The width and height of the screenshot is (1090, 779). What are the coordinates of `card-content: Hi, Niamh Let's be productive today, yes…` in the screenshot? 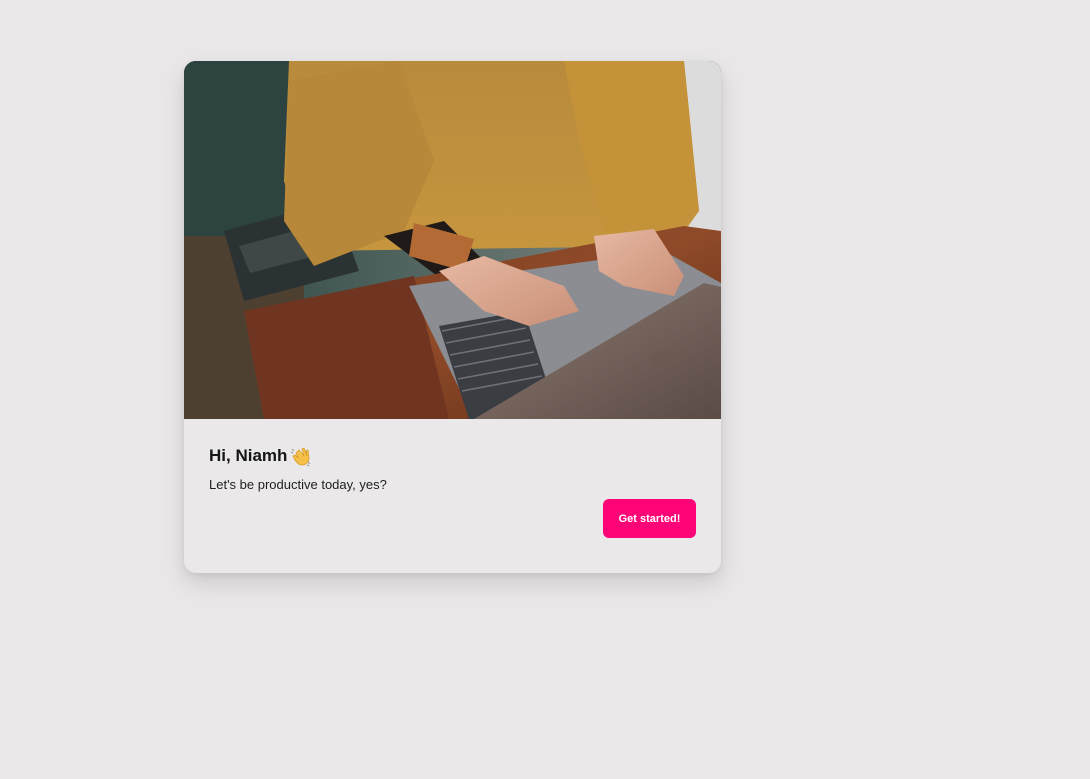 It's located at (452, 469).